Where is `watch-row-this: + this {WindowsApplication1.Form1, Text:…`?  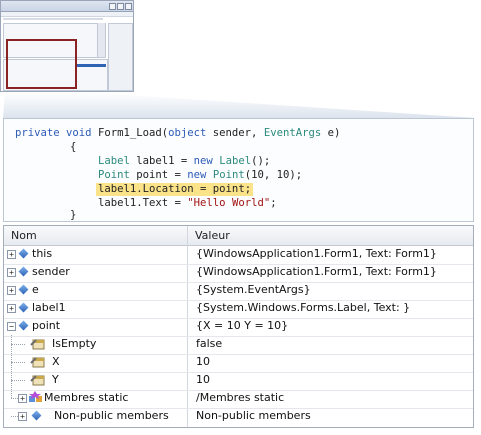 watch-row-this: + this {WindowsApplication1.Form1, Text:… is located at coordinates (238, 255).